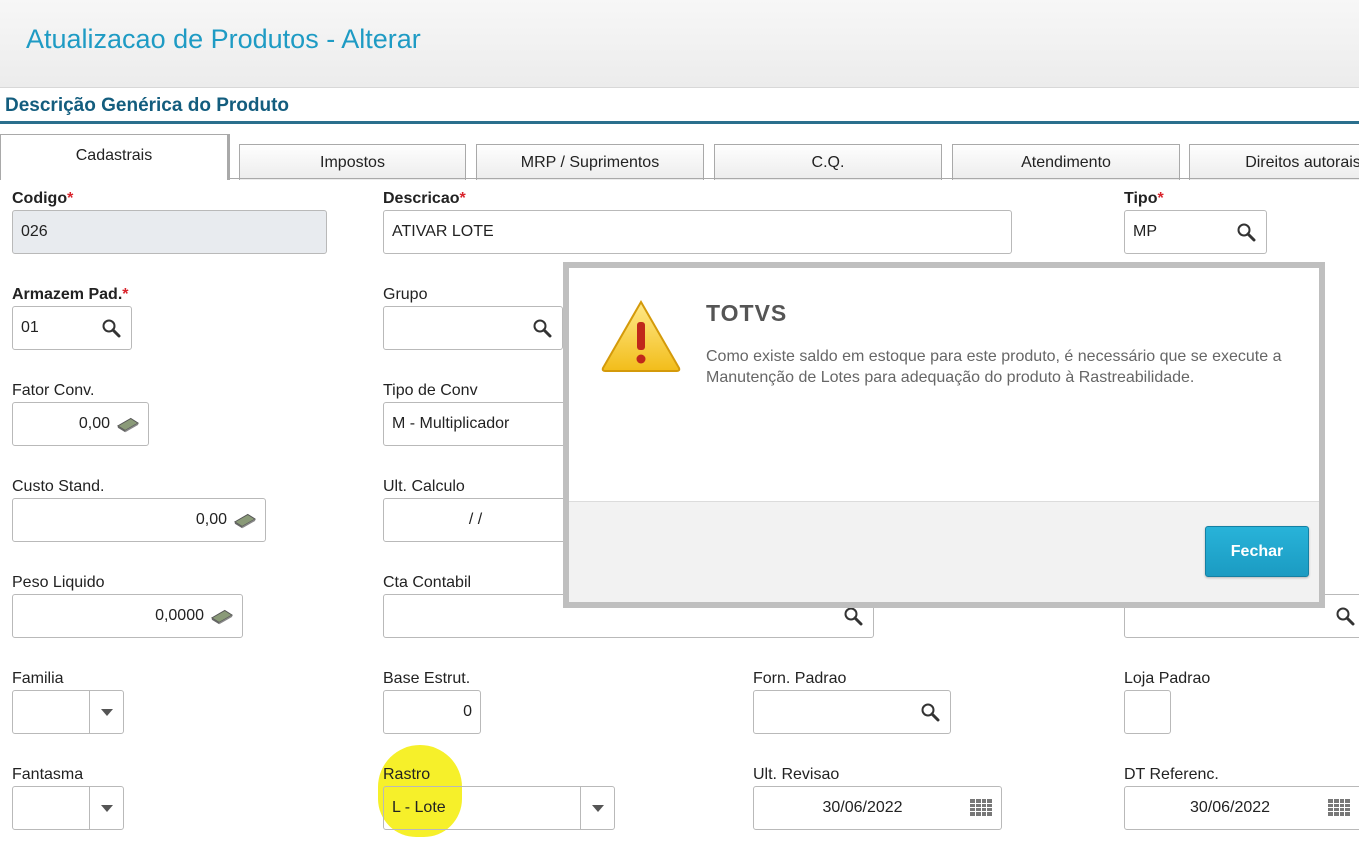 This screenshot has height=847, width=1359. Describe the element at coordinates (405, 294) in the screenshot. I see `grupo-label: Grupo` at that location.